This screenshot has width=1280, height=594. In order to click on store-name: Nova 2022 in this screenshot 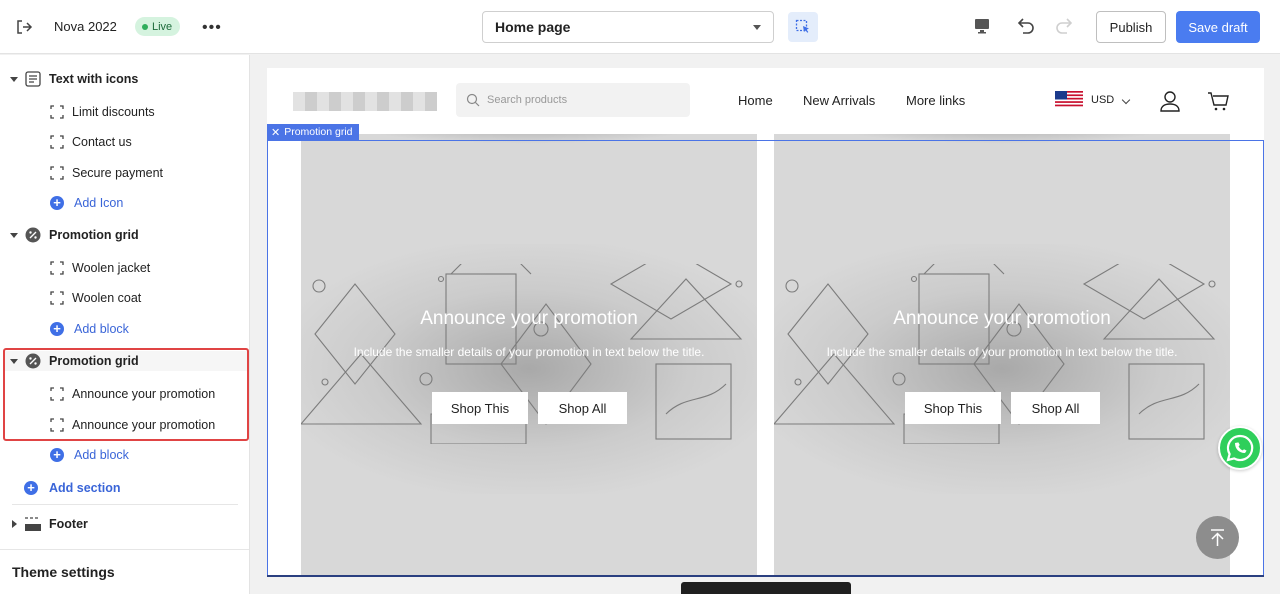, I will do `click(85, 26)`.